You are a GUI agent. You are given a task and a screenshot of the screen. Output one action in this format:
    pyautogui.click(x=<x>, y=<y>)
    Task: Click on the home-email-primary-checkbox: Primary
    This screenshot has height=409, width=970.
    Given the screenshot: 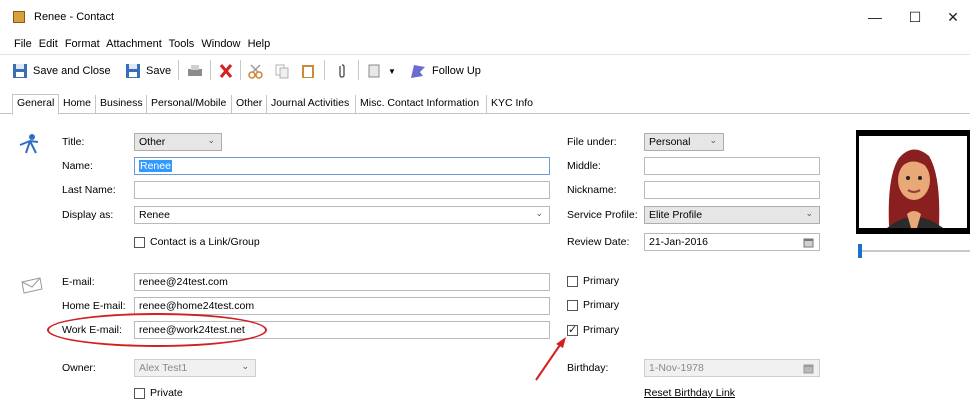 What is the action you would take?
    pyautogui.click(x=593, y=305)
    